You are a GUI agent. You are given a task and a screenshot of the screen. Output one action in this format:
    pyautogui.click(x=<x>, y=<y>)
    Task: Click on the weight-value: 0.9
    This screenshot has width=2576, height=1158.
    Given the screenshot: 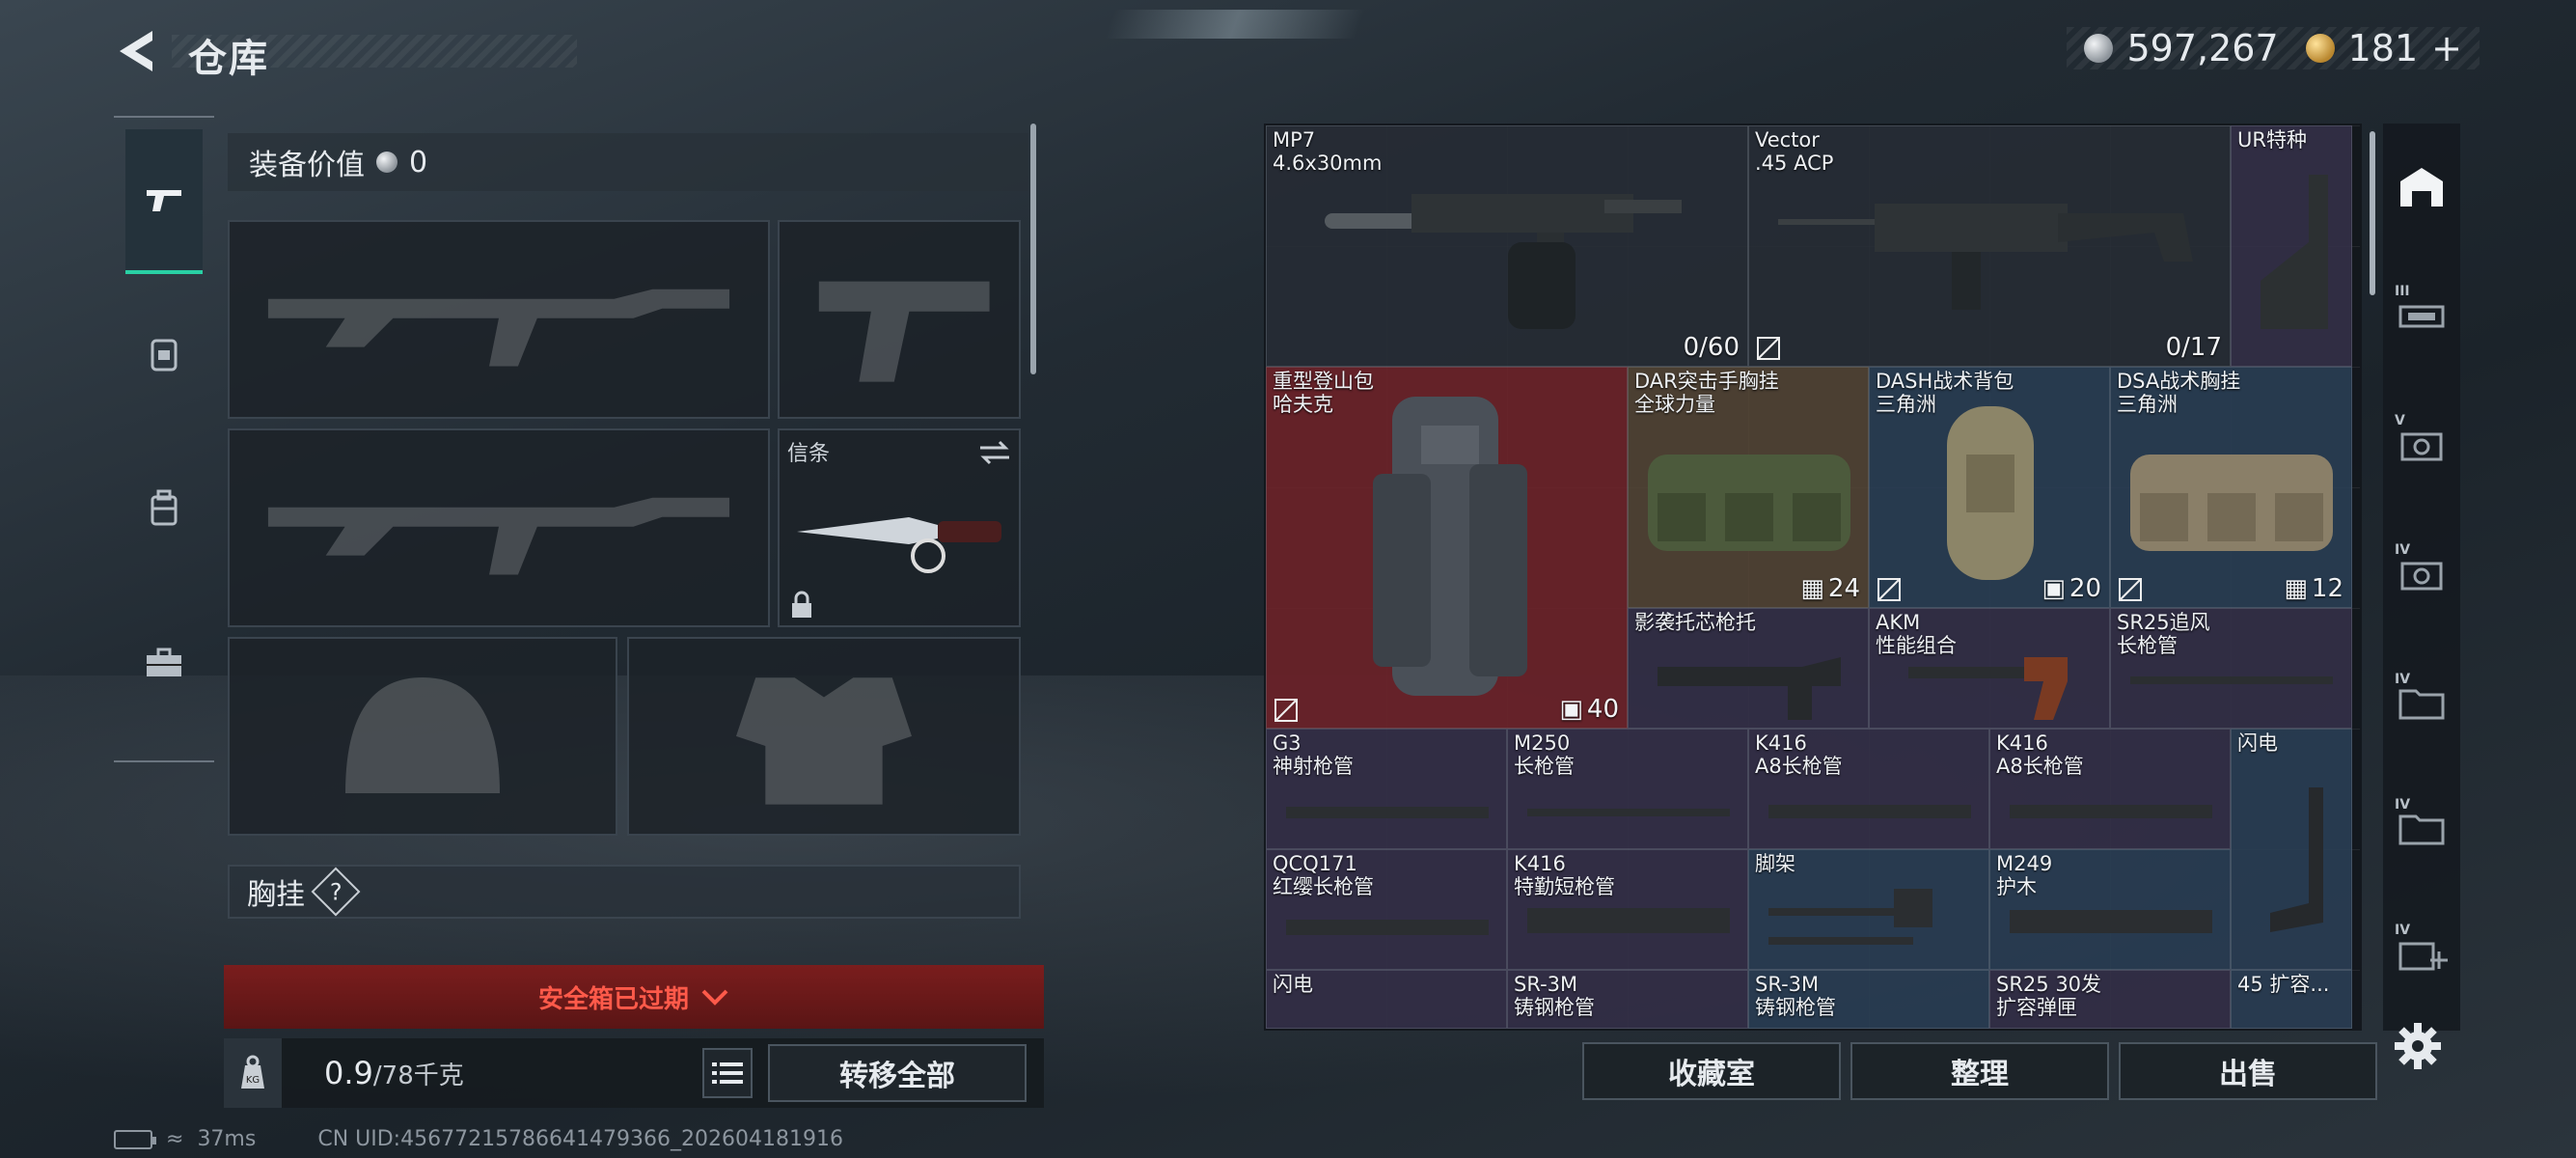 What is the action you would take?
    pyautogui.click(x=349, y=1073)
    